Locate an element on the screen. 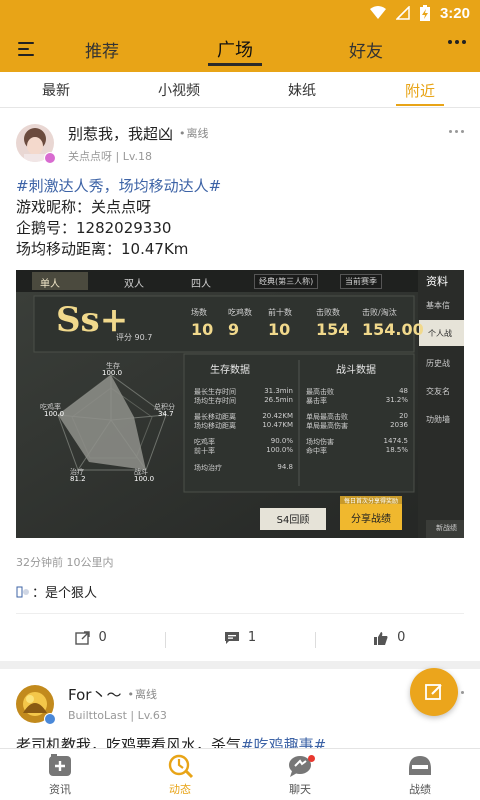  radar-br-value: 100.0 is located at coordinates (144, 479).